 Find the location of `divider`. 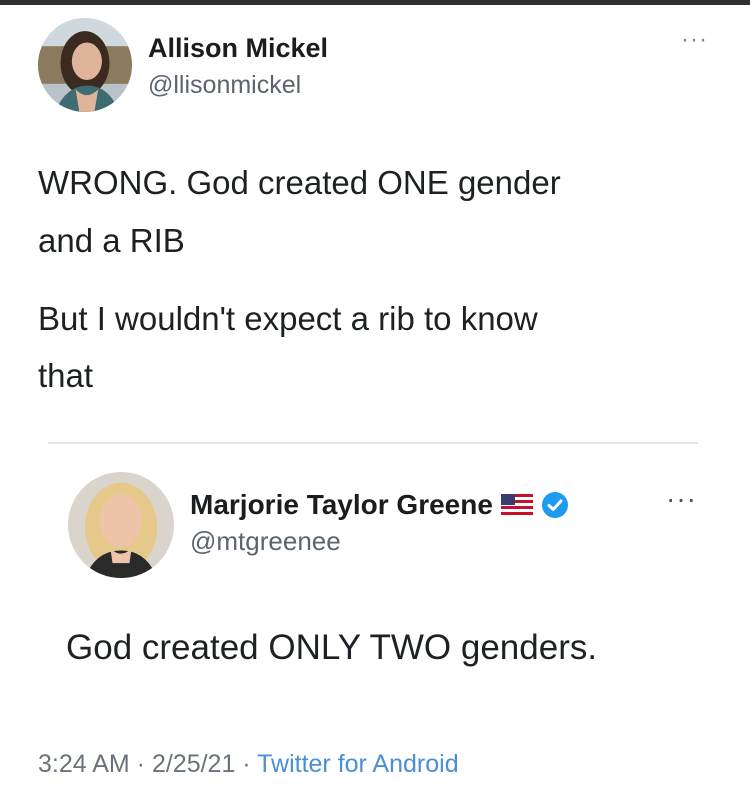

divider is located at coordinates (373, 443).